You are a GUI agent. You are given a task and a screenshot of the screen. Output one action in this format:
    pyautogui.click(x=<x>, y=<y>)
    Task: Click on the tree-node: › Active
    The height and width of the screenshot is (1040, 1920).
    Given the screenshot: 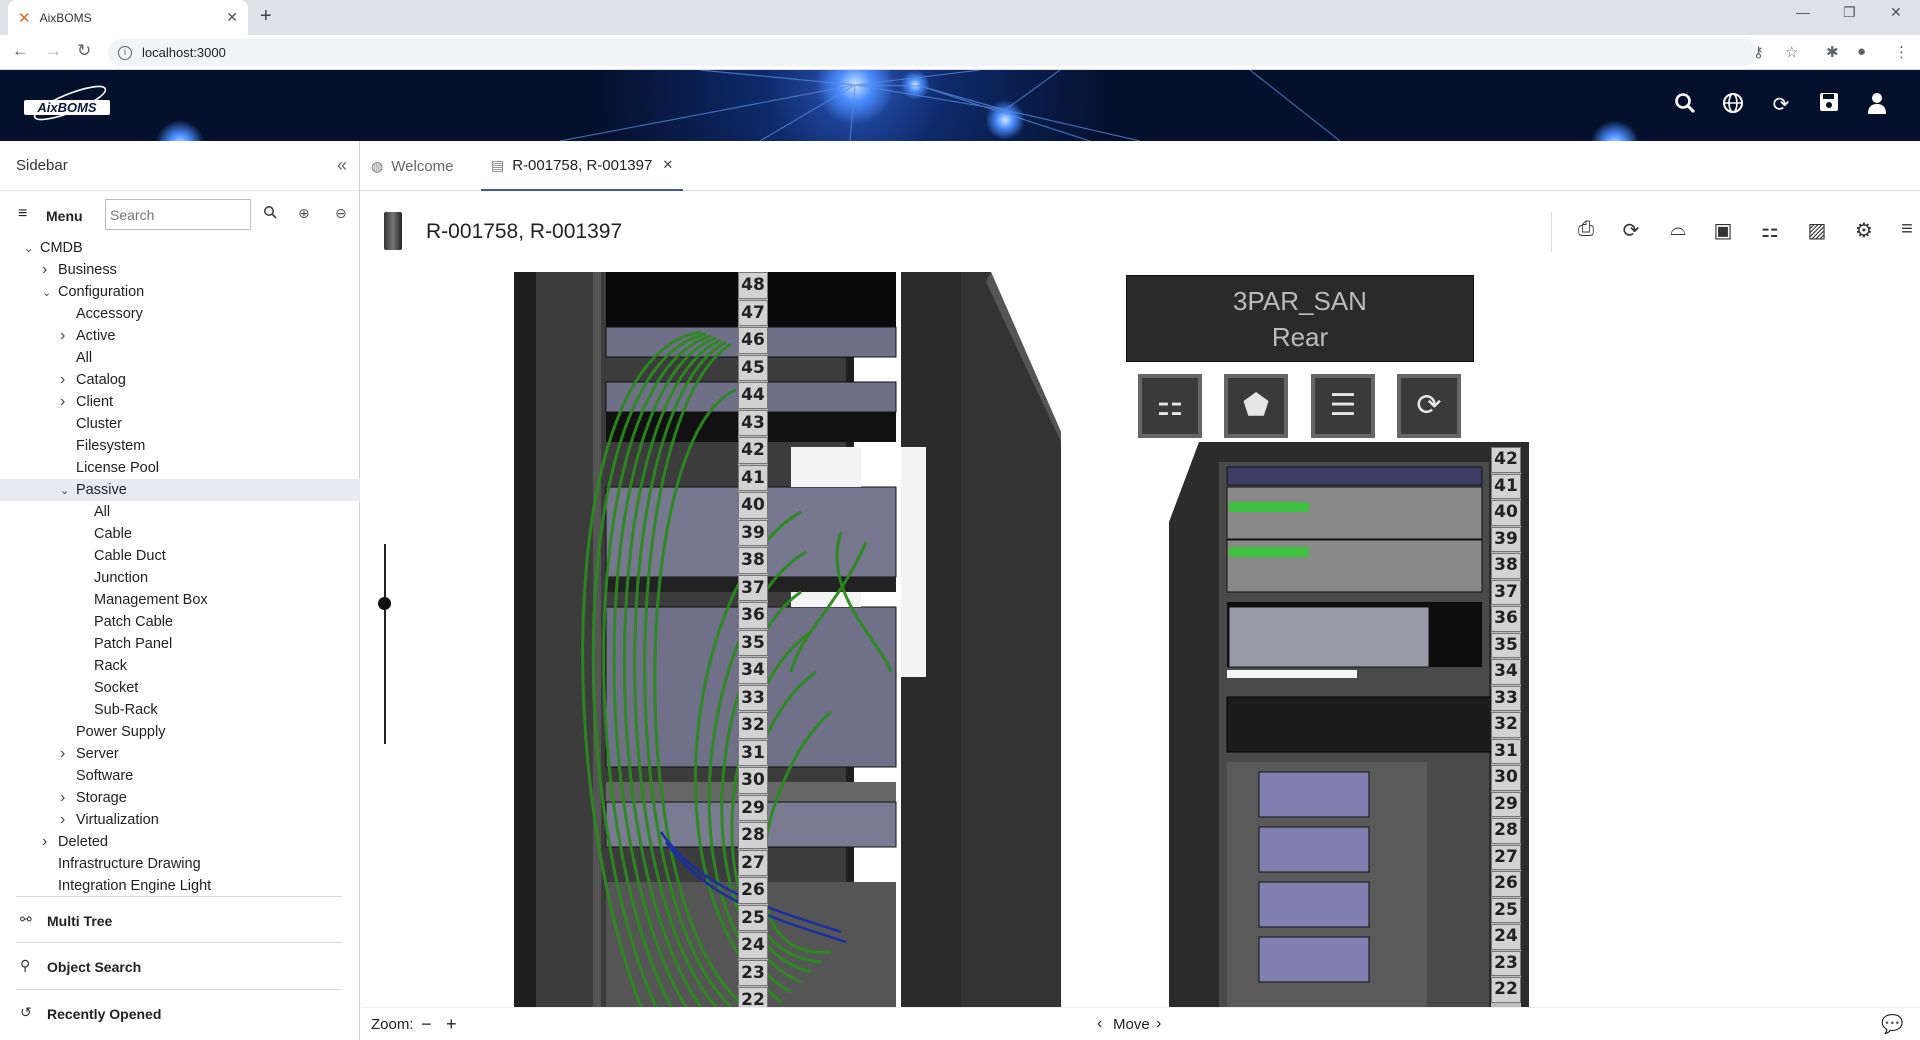 What is the action you would take?
    pyautogui.click(x=88, y=336)
    